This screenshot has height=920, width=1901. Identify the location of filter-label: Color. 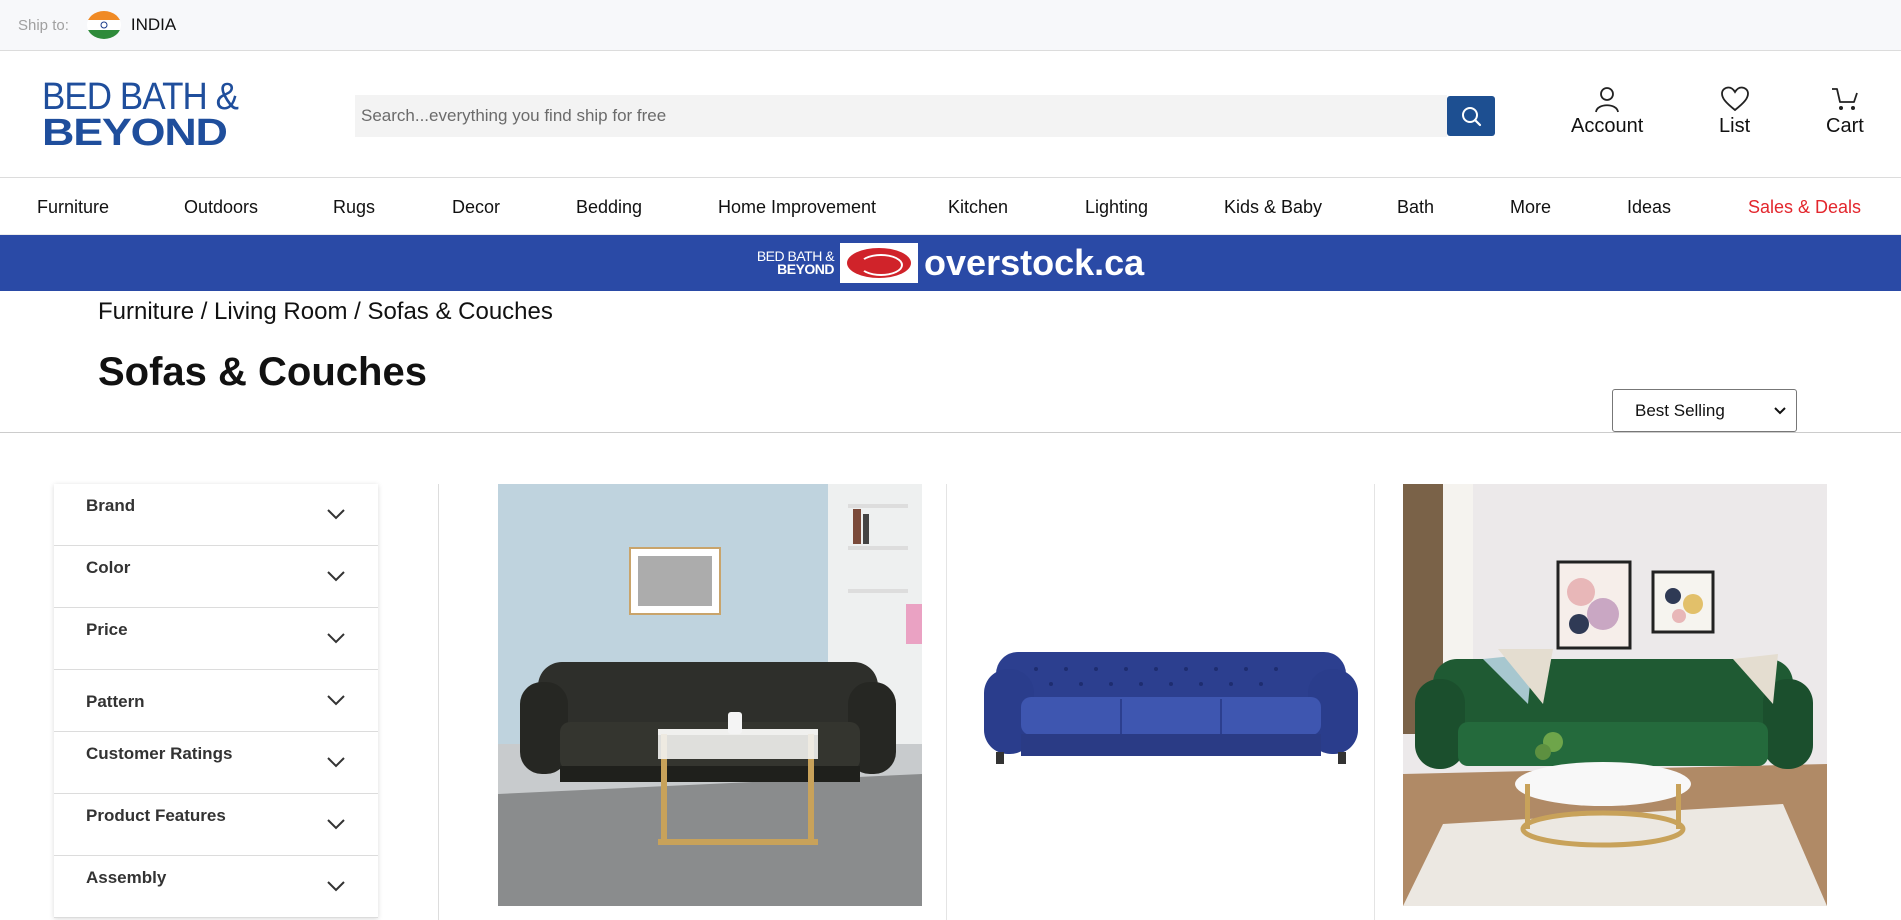
(108, 567).